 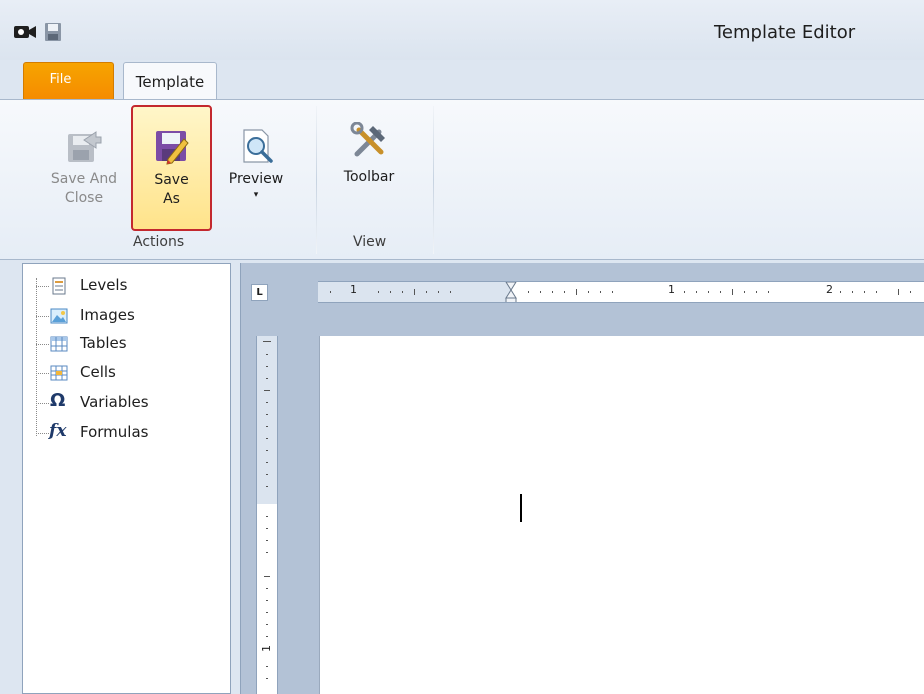 What do you see at coordinates (172, 148) in the screenshot?
I see `save-as-icon` at bounding box center [172, 148].